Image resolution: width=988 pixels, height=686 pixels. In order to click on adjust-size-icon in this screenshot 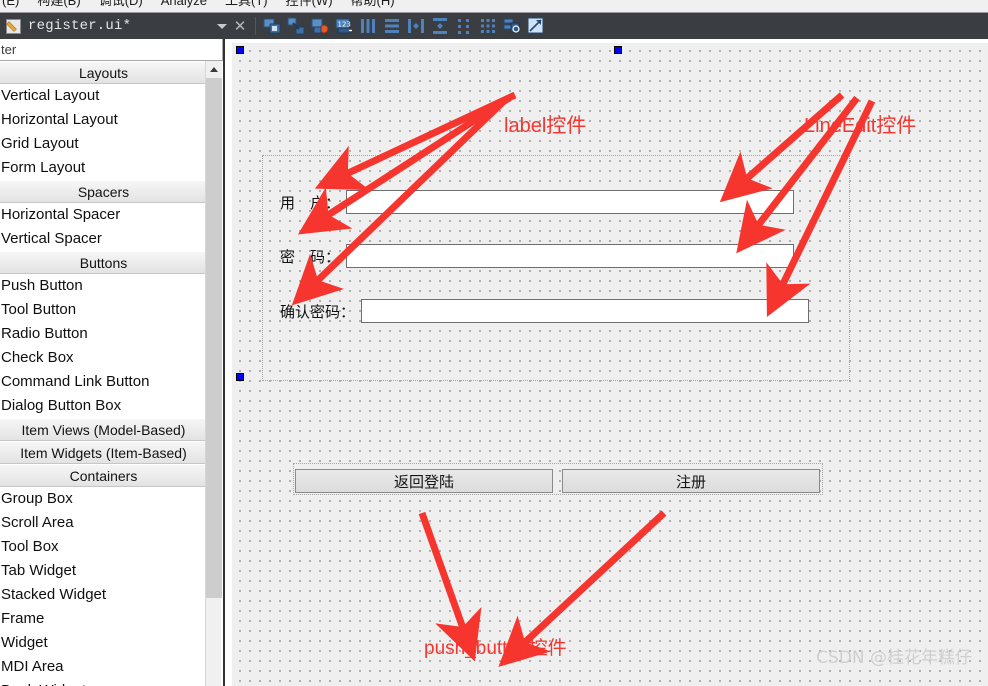, I will do `click(536, 26)`.